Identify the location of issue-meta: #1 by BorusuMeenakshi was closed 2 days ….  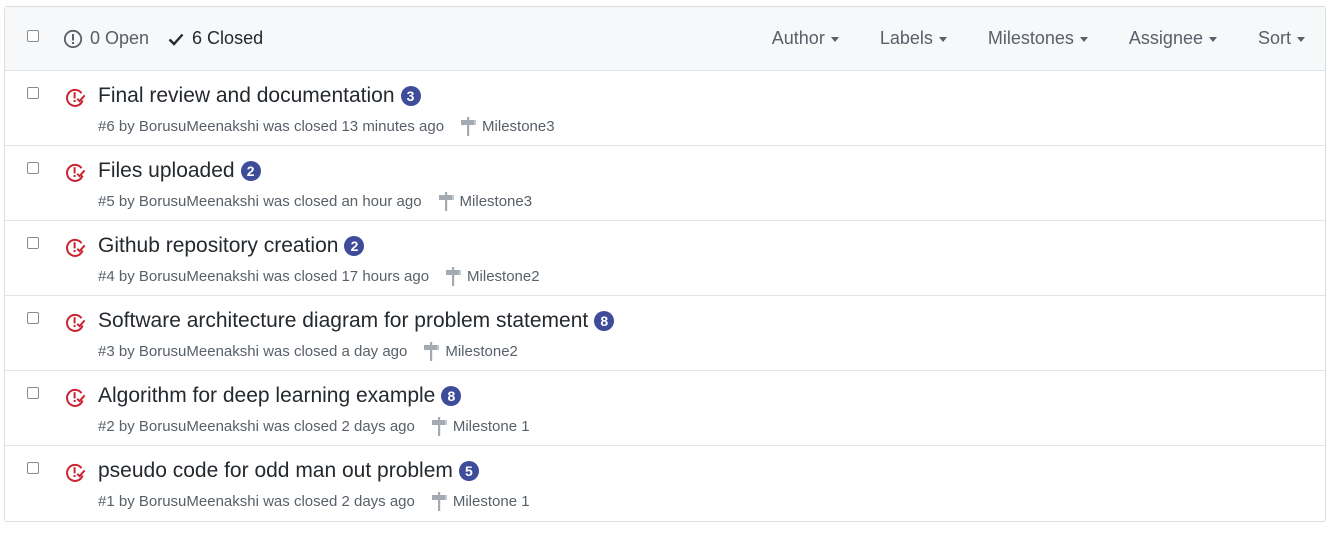
(314, 501).